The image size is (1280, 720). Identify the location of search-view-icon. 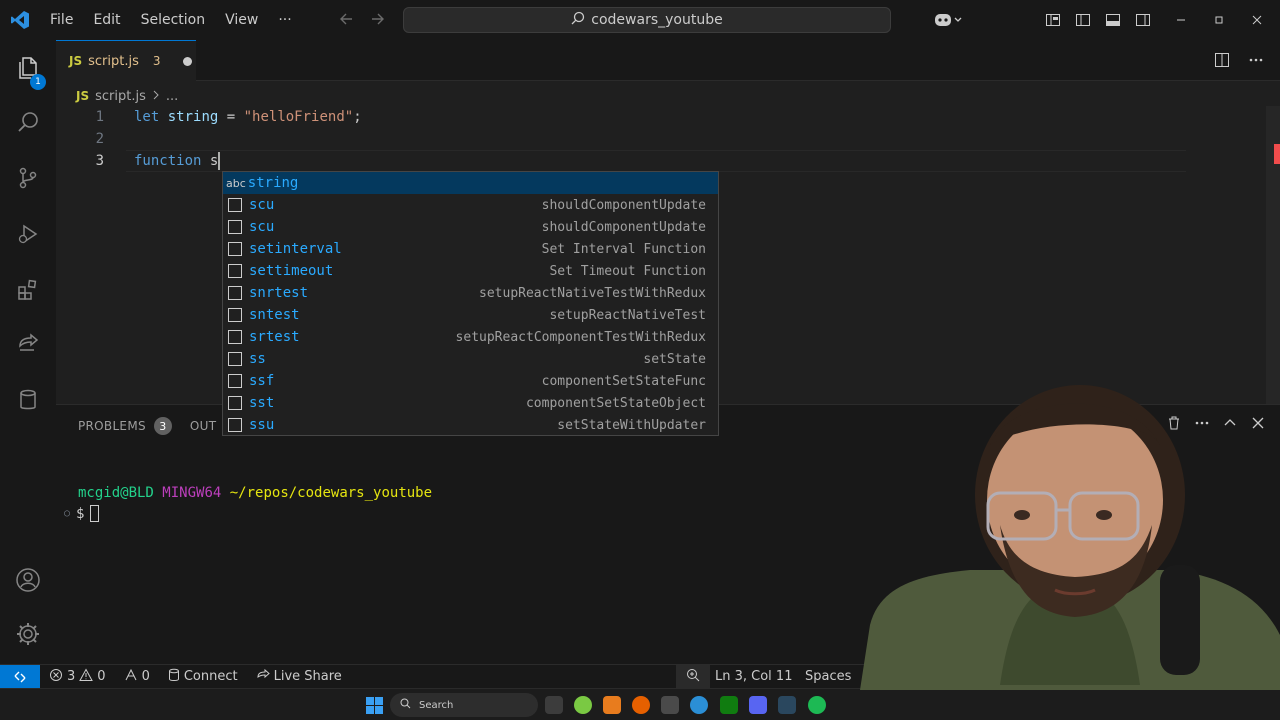
(28, 122).